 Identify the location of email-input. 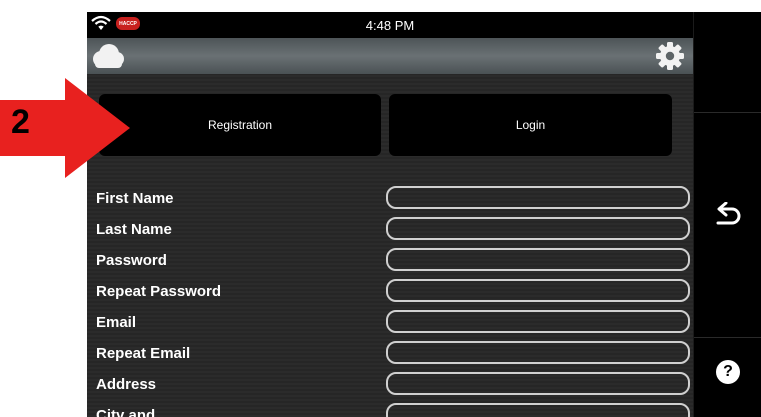
(538, 321).